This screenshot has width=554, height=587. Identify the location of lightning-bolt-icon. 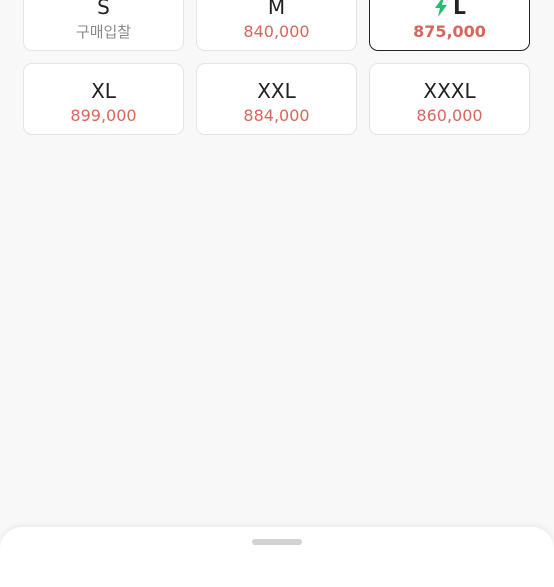
(441, 8).